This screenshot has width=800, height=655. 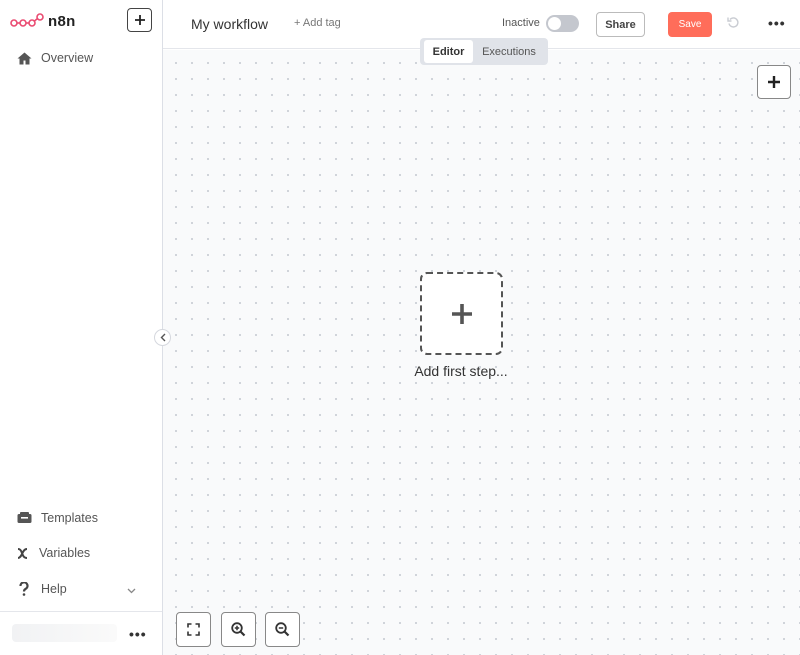 What do you see at coordinates (54, 589) in the screenshot?
I see `sidebar-item-label: Help` at bounding box center [54, 589].